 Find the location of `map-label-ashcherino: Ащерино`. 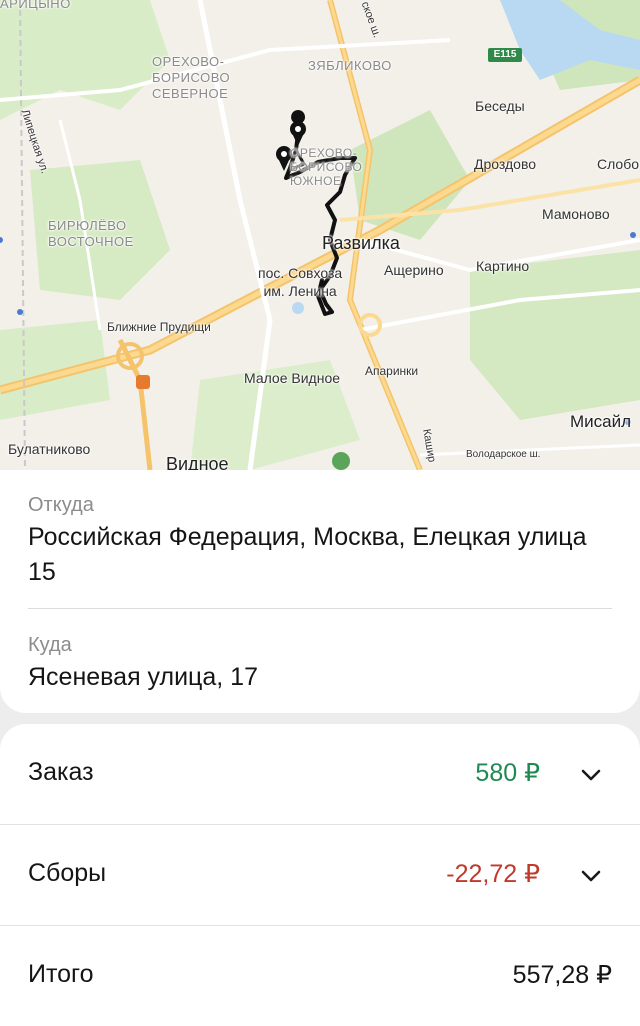

map-label-ashcherino: Ащерино is located at coordinates (414, 270).